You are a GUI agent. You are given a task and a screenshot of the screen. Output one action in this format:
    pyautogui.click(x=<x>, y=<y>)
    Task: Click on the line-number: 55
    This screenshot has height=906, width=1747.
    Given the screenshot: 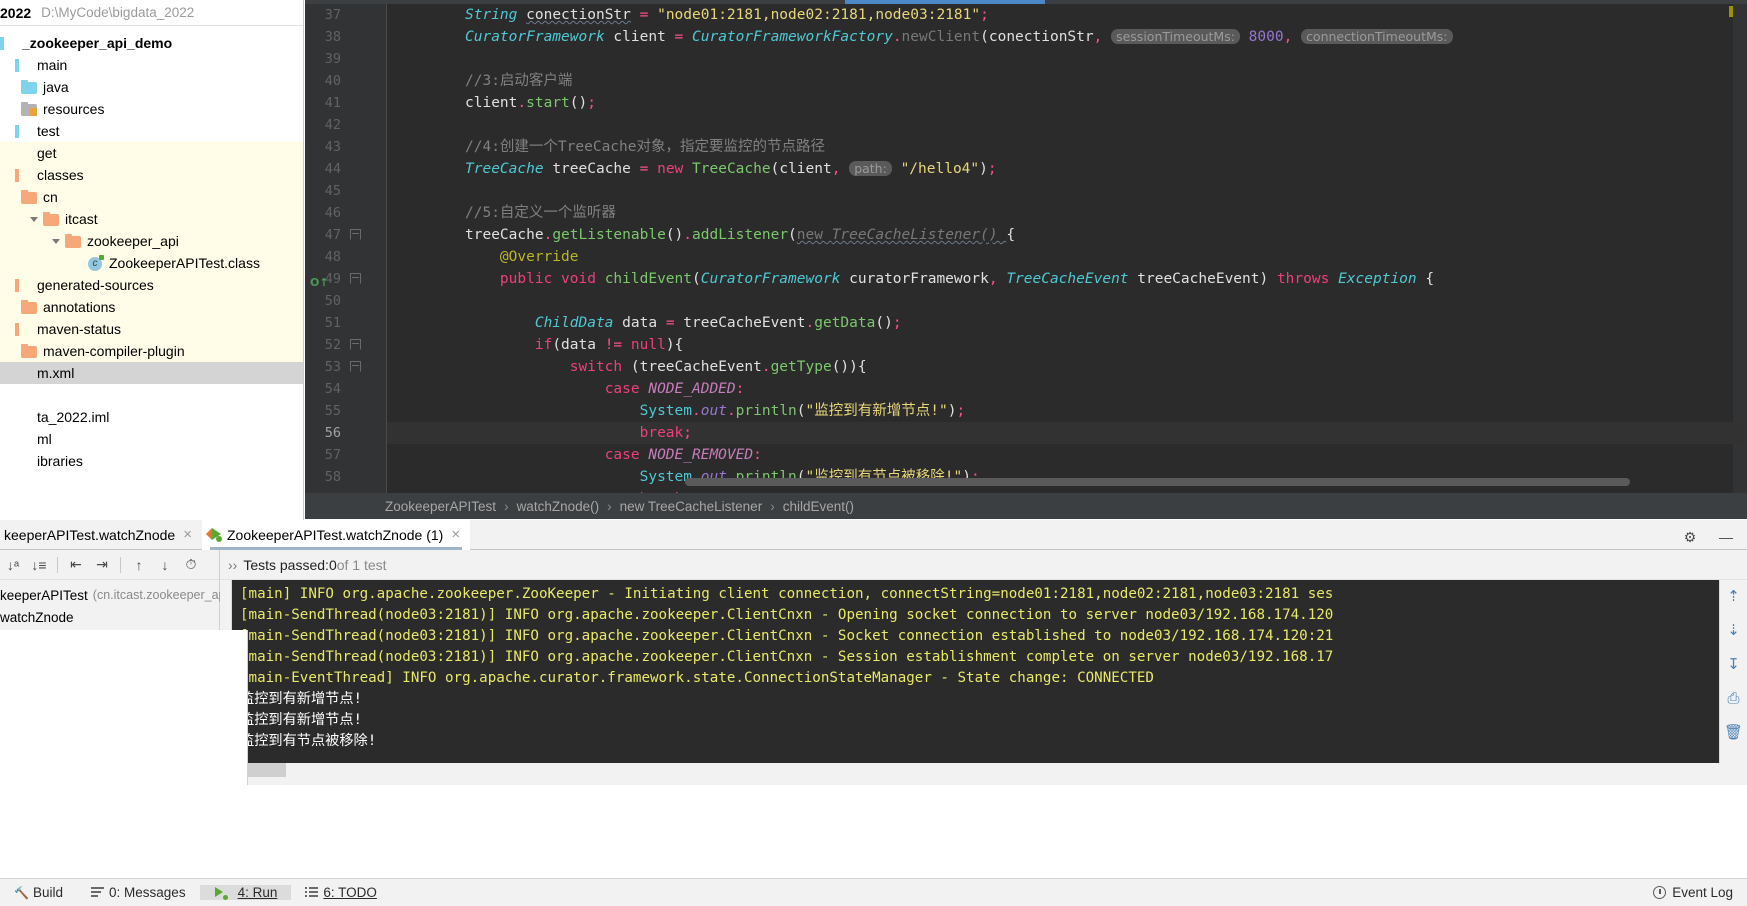 What is the action you would take?
    pyautogui.click(x=346, y=411)
    